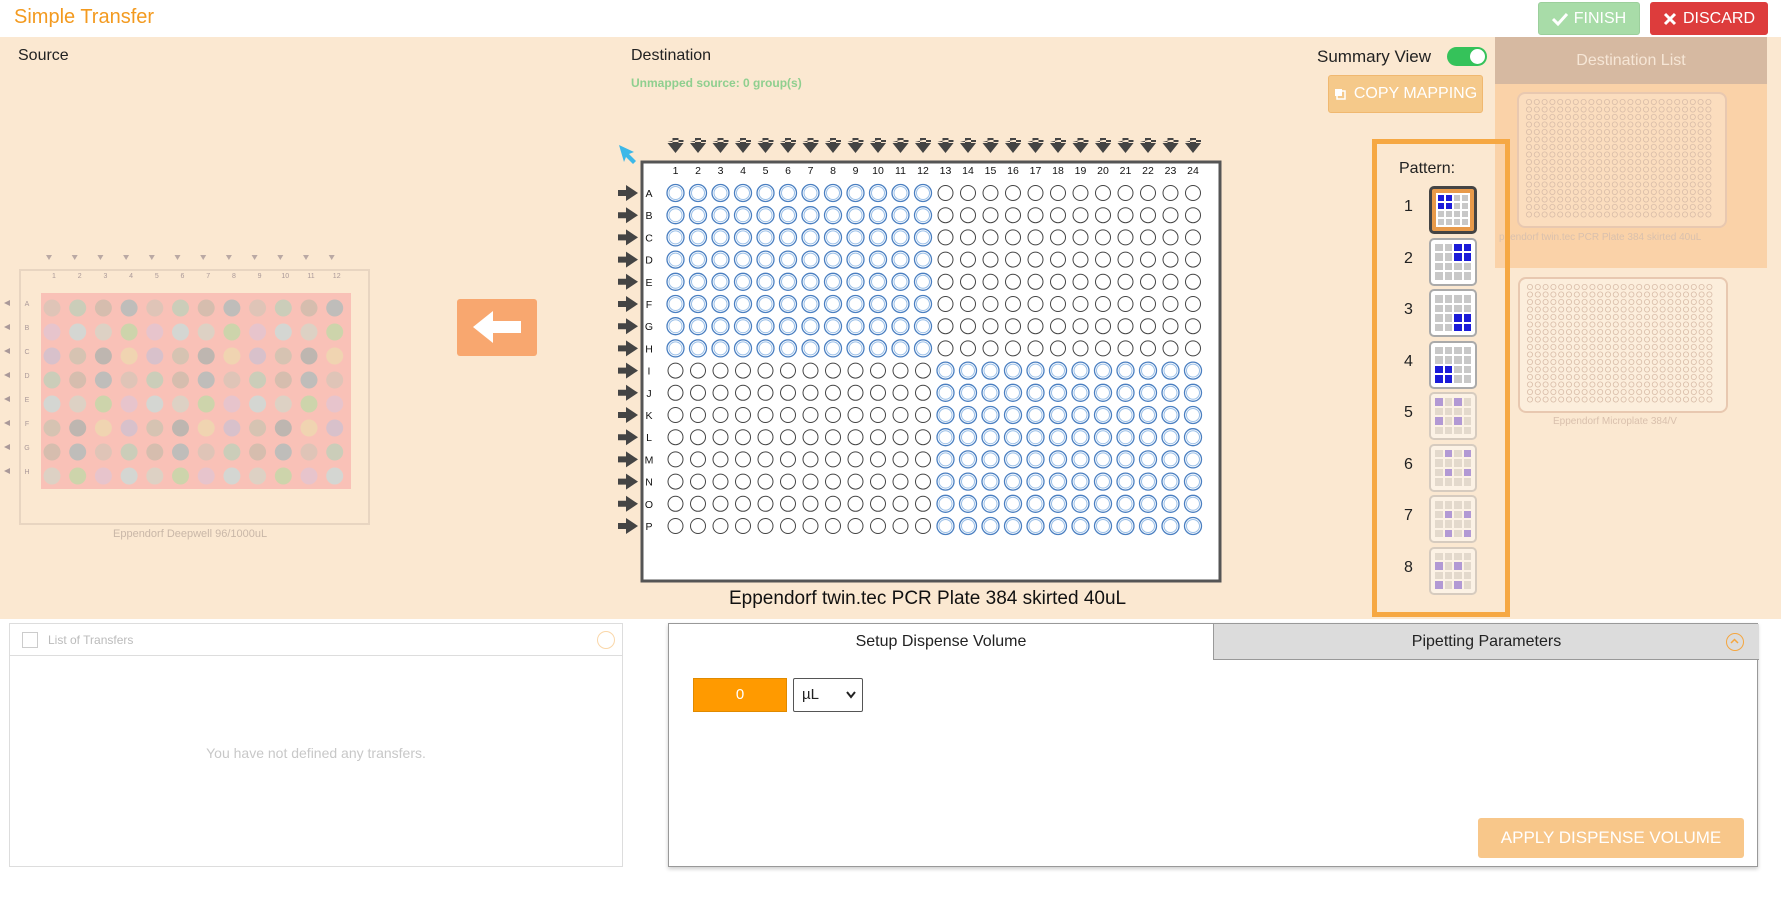  What do you see at coordinates (1735, 642) in the screenshot?
I see `collapse-icon` at bounding box center [1735, 642].